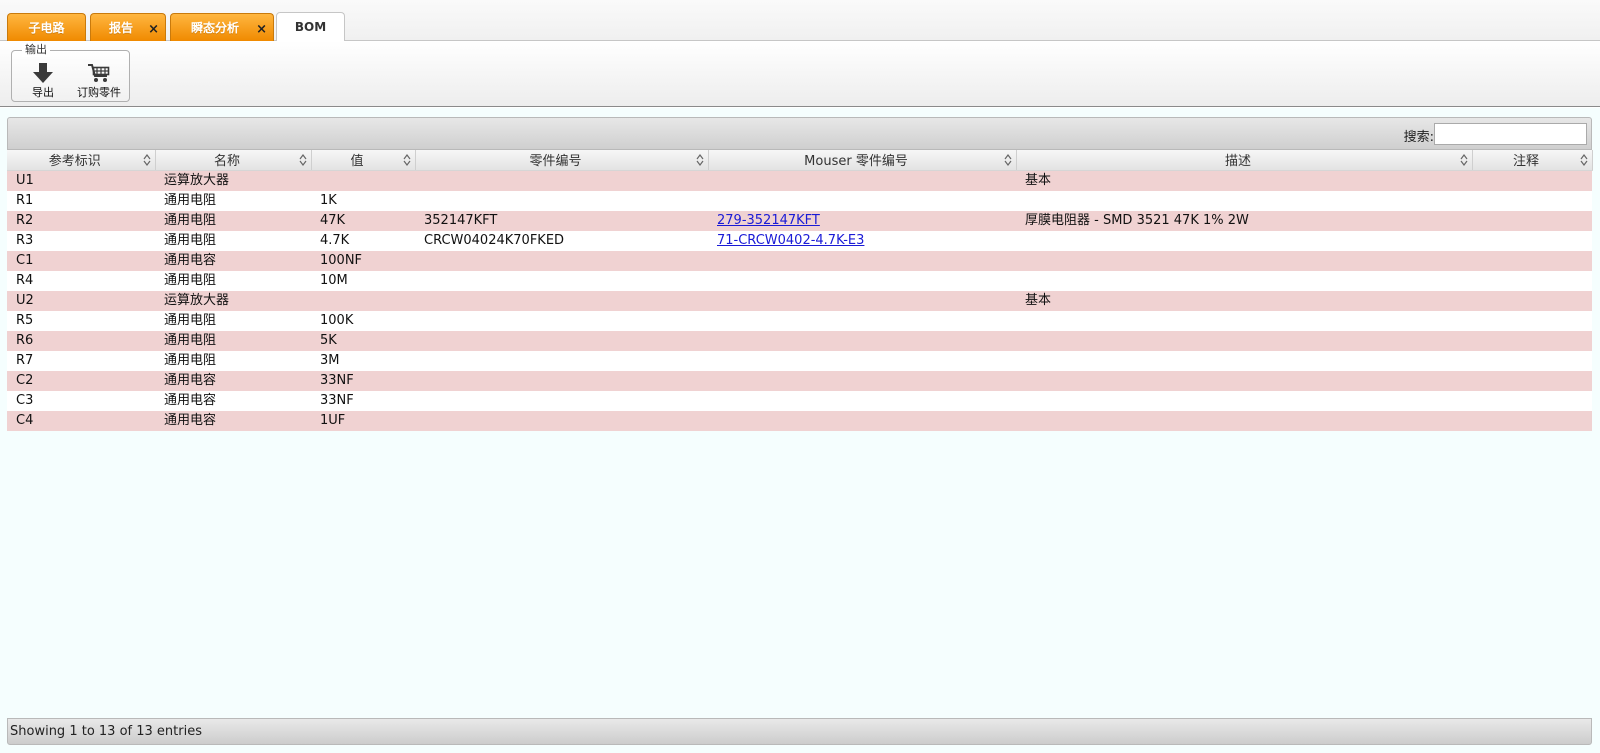 The width and height of the screenshot is (1600, 753). I want to click on table-row: C3 通用电容 33NF, so click(799, 400).